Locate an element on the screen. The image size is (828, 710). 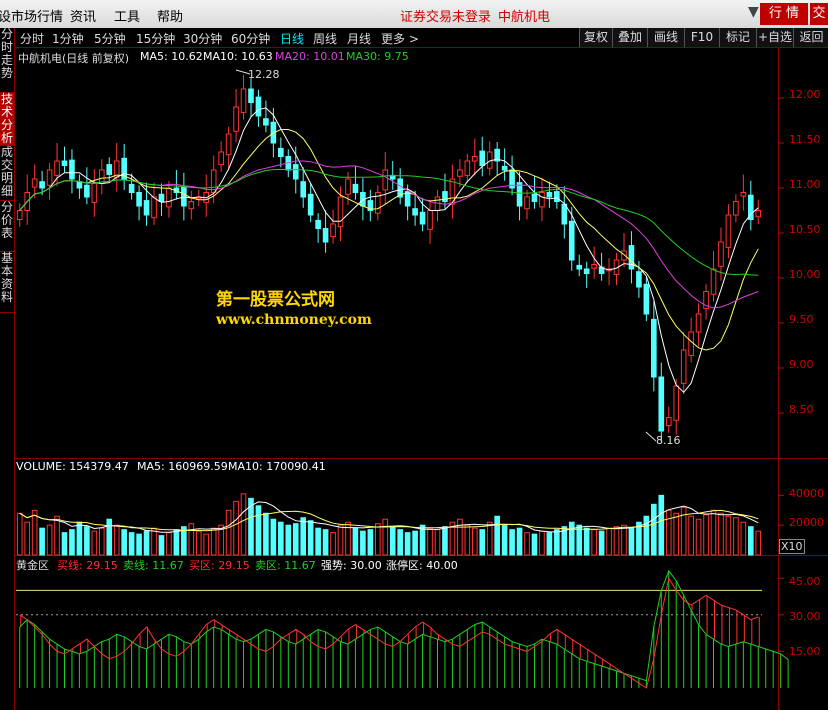
indicator-tick-30: 30.00 is located at coordinates (805, 616).